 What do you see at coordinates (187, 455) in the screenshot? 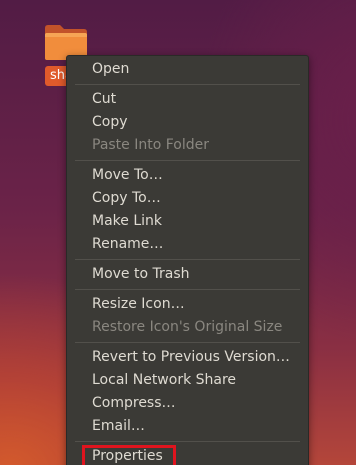
I see `menu-item-properties: Properties` at bounding box center [187, 455].